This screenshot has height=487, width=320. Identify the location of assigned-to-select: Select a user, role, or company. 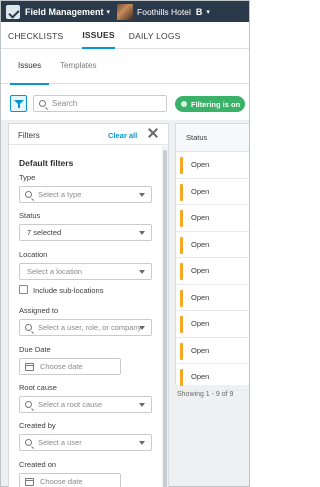
(85, 327).